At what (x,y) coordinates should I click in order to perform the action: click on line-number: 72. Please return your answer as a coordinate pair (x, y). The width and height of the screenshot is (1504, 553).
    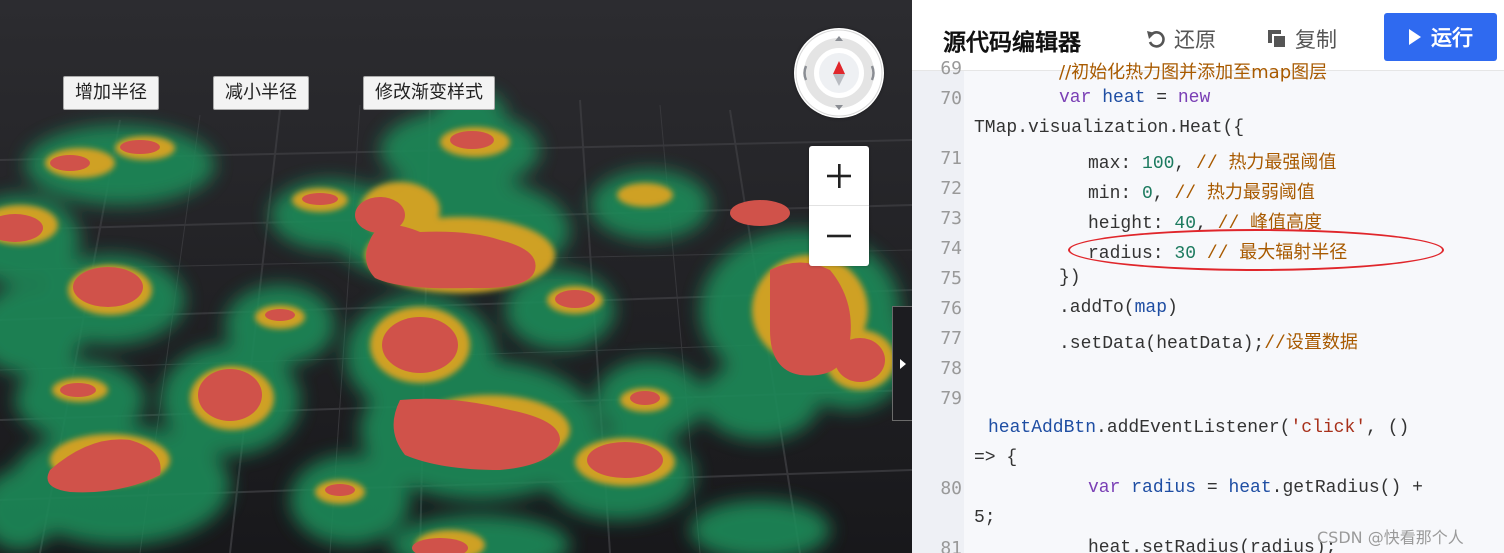
    Looking at the image, I should click on (951, 188).